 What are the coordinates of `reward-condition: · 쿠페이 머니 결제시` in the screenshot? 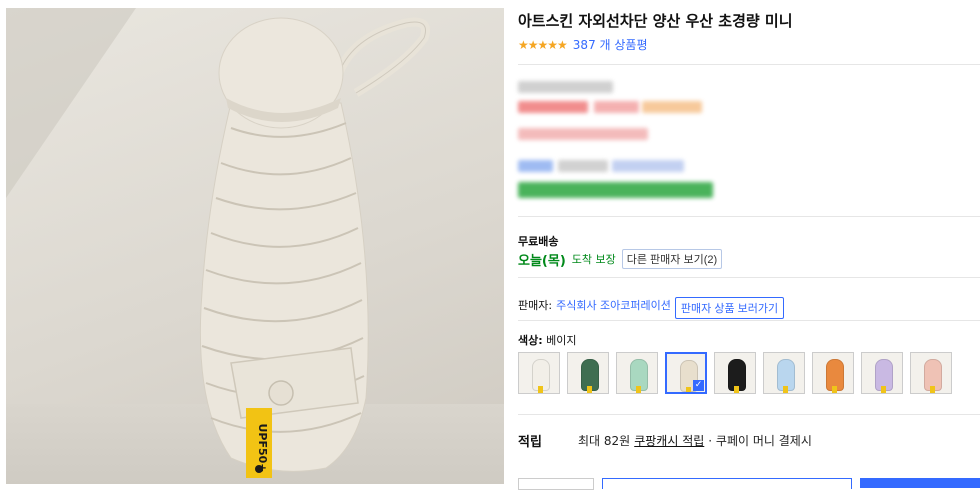 It's located at (760, 441).